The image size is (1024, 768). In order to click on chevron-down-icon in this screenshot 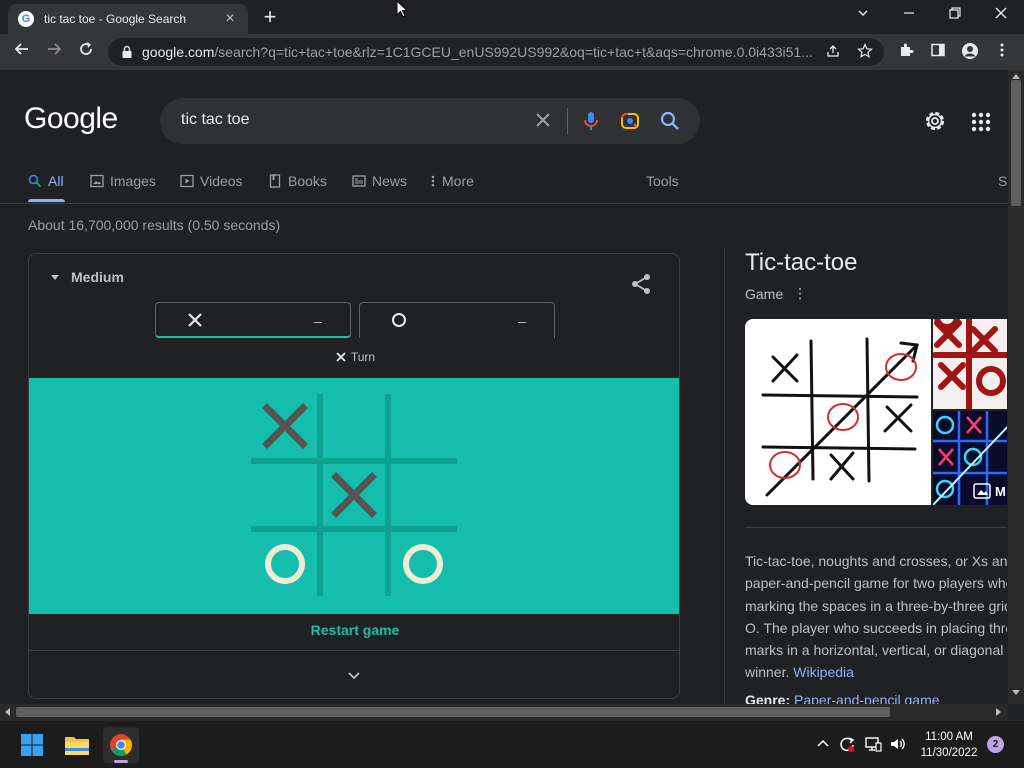, I will do `click(354, 675)`.